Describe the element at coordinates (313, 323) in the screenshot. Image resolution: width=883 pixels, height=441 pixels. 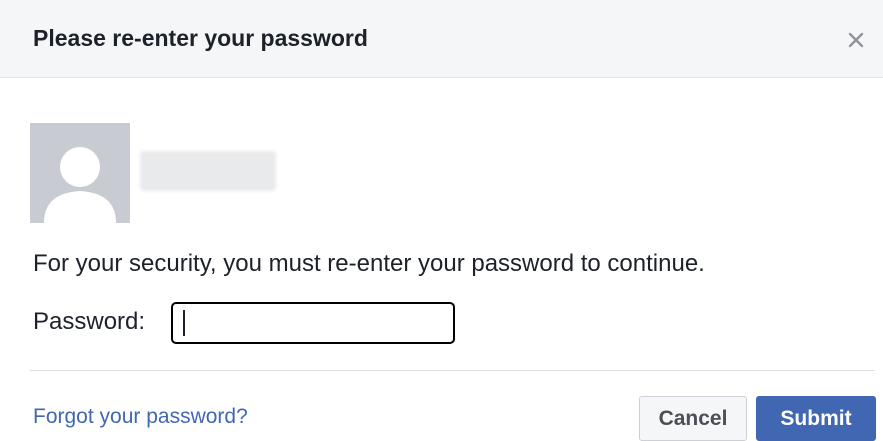
I see `password-input` at that location.